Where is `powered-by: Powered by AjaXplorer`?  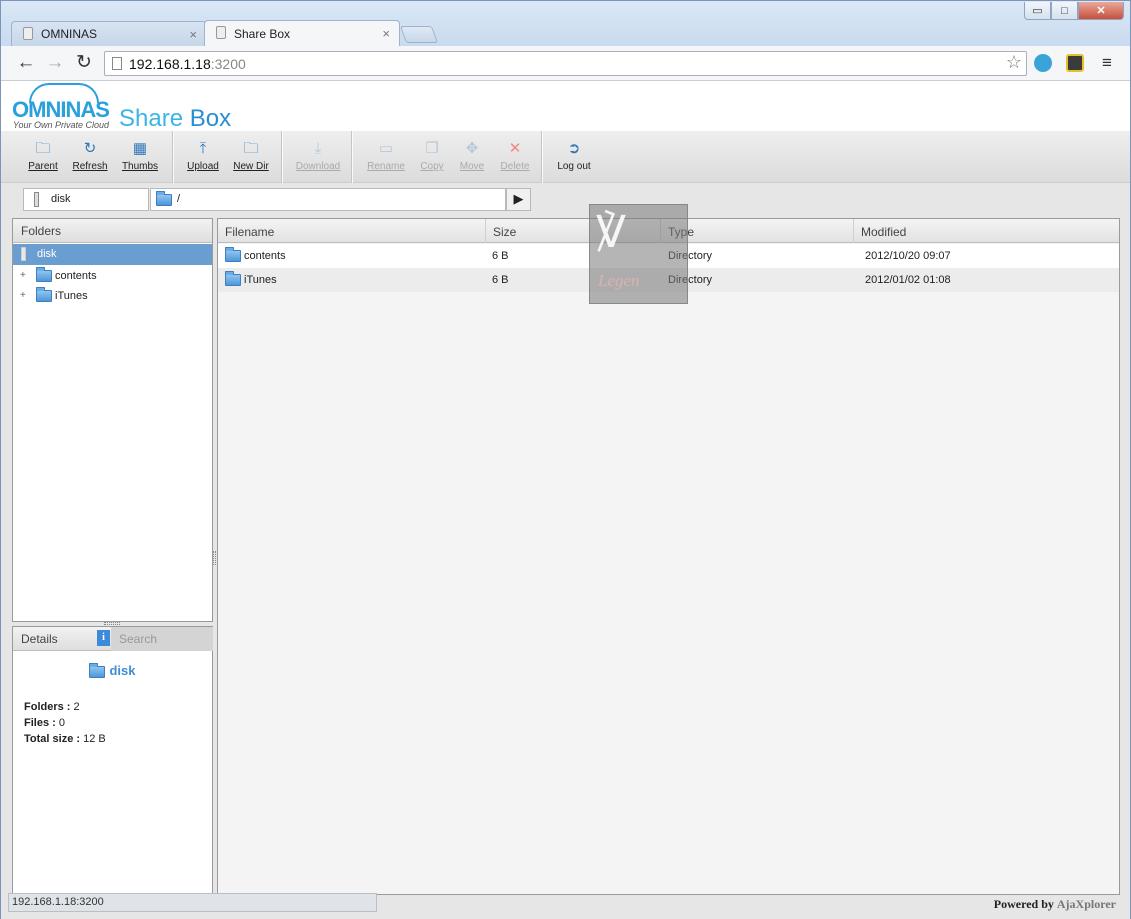 powered-by: Powered by AjaXplorer is located at coordinates (1054, 904).